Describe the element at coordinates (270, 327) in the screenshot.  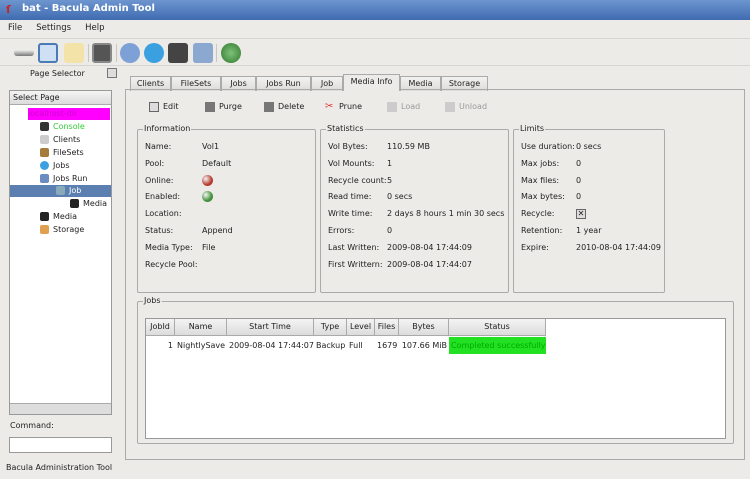
I see `column-header: Start Time` at that location.